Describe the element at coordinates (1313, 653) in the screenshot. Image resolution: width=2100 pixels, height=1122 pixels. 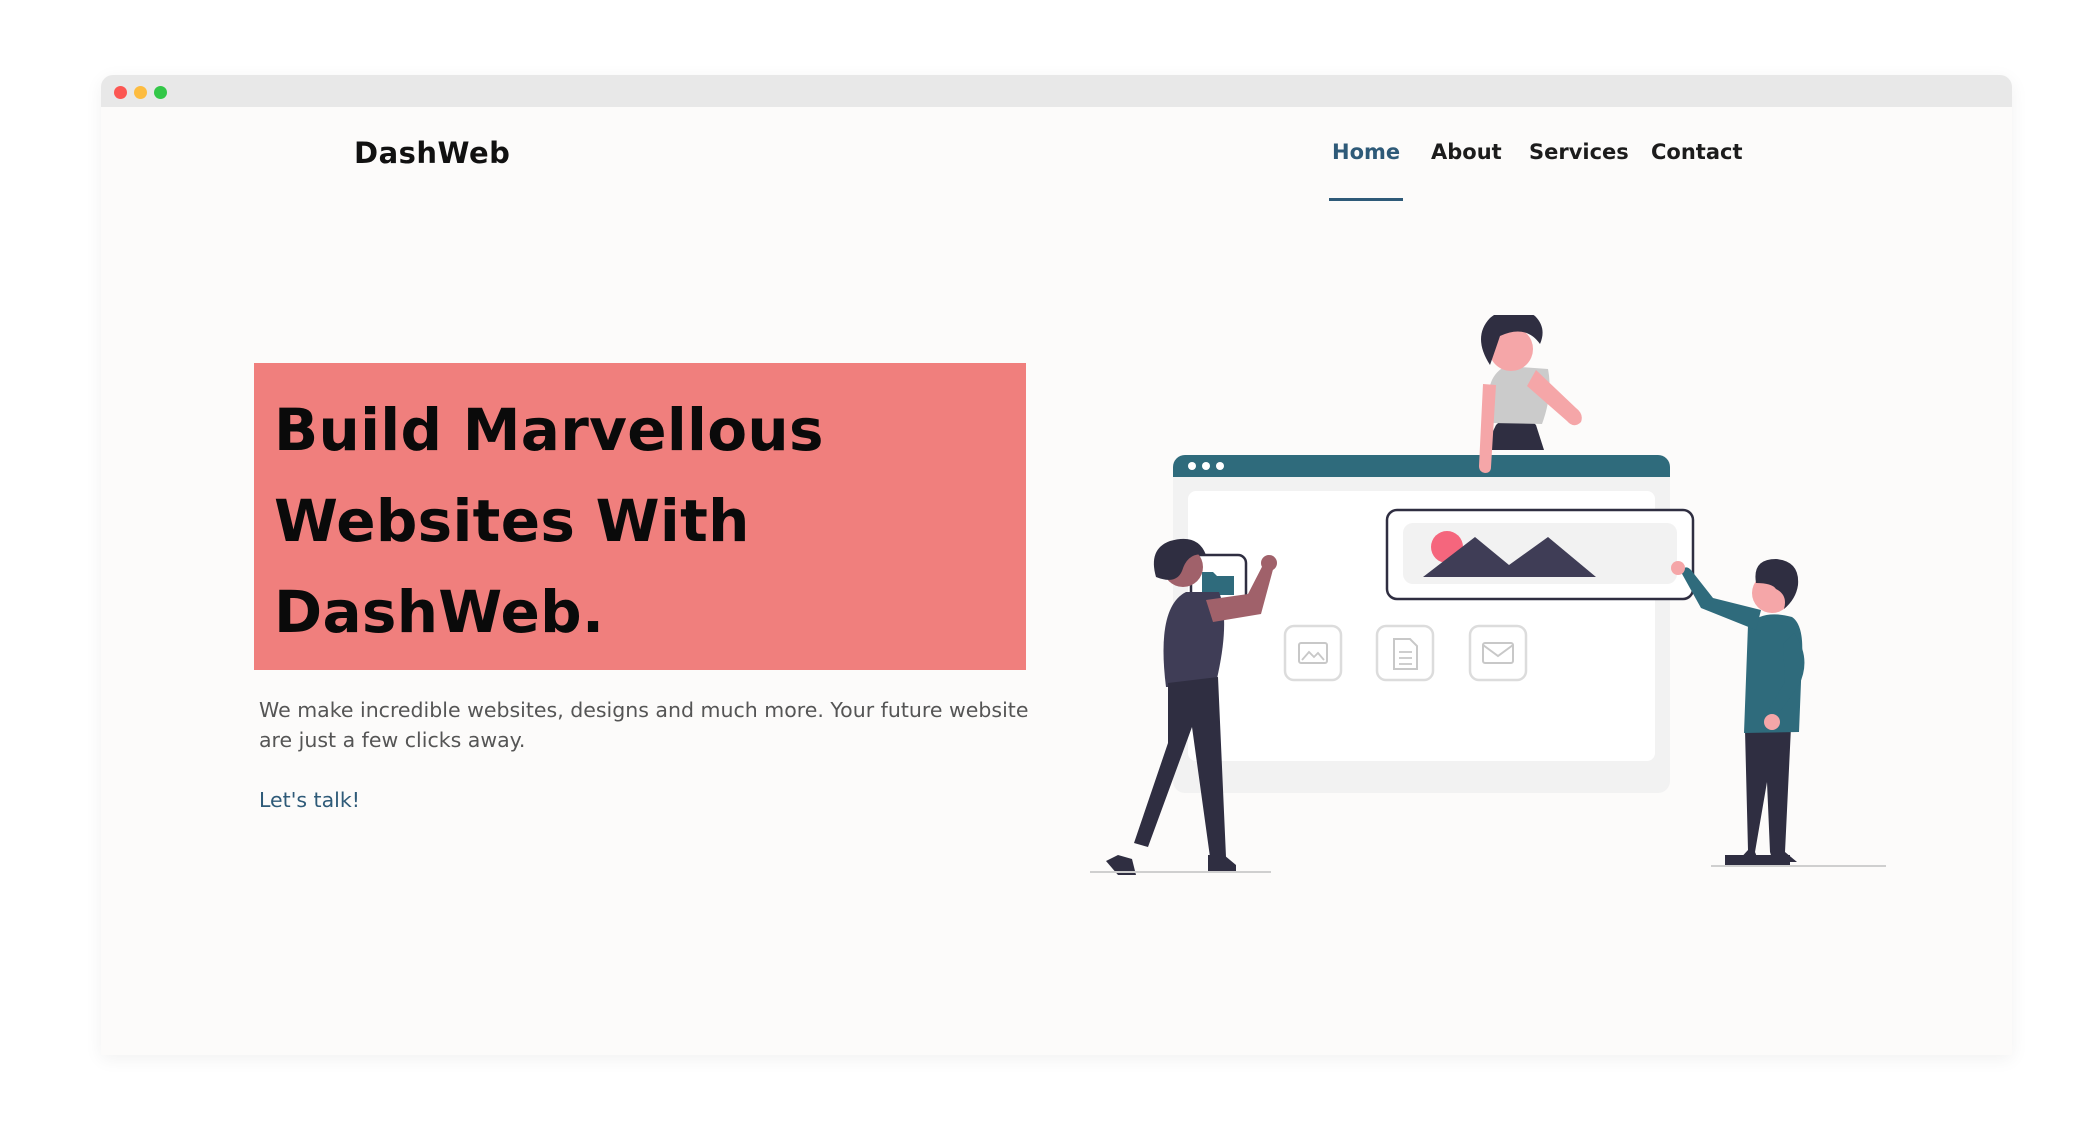
I see `image-icon` at that location.